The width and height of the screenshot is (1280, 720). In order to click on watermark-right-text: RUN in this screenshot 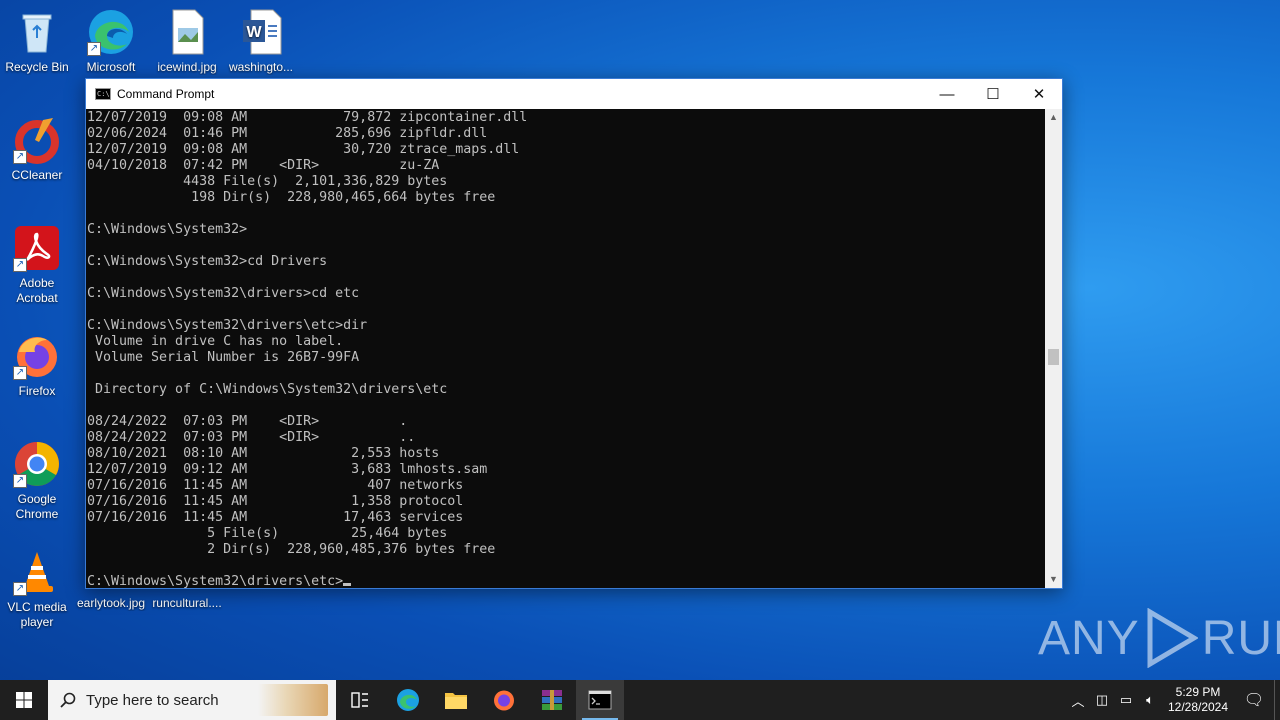, I will do `click(1240, 638)`.